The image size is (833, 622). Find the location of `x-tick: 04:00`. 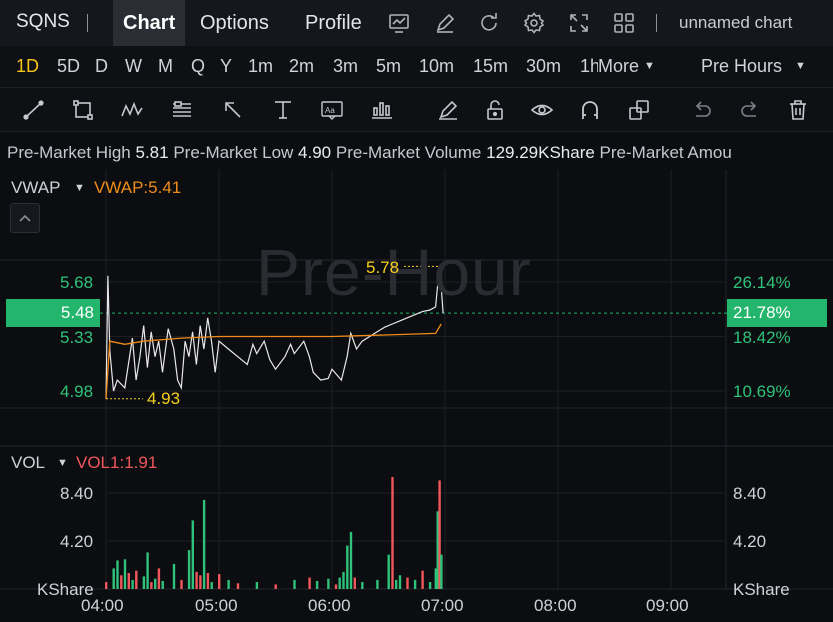

x-tick: 04:00 is located at coordinates (102, 605).